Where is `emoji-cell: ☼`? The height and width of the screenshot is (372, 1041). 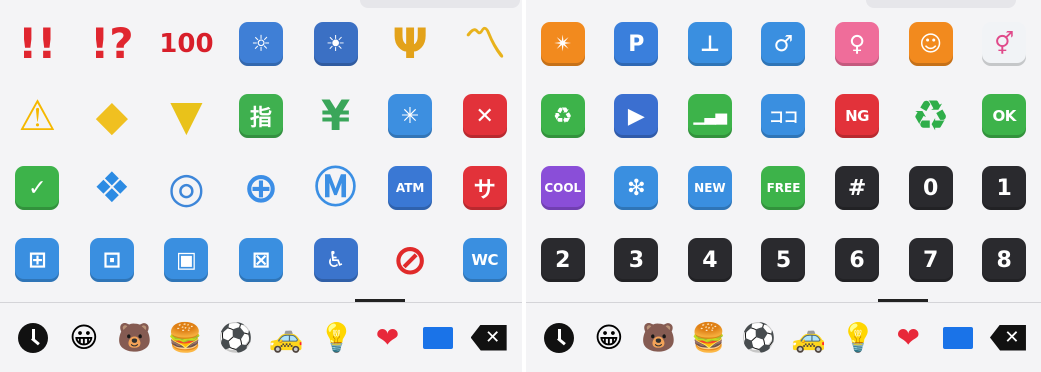 emoji-cell: ☼ is located at coordinates (261, 44).